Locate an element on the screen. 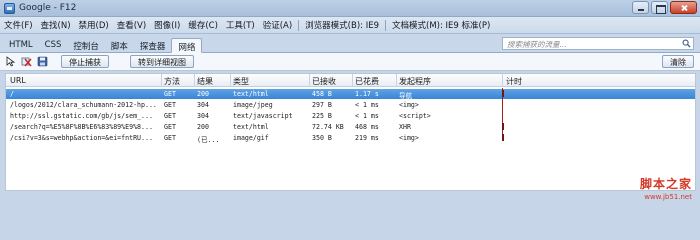 This screenshot has width=700, height=240. clear-button: 清除 is located at coordinates (678, 61).